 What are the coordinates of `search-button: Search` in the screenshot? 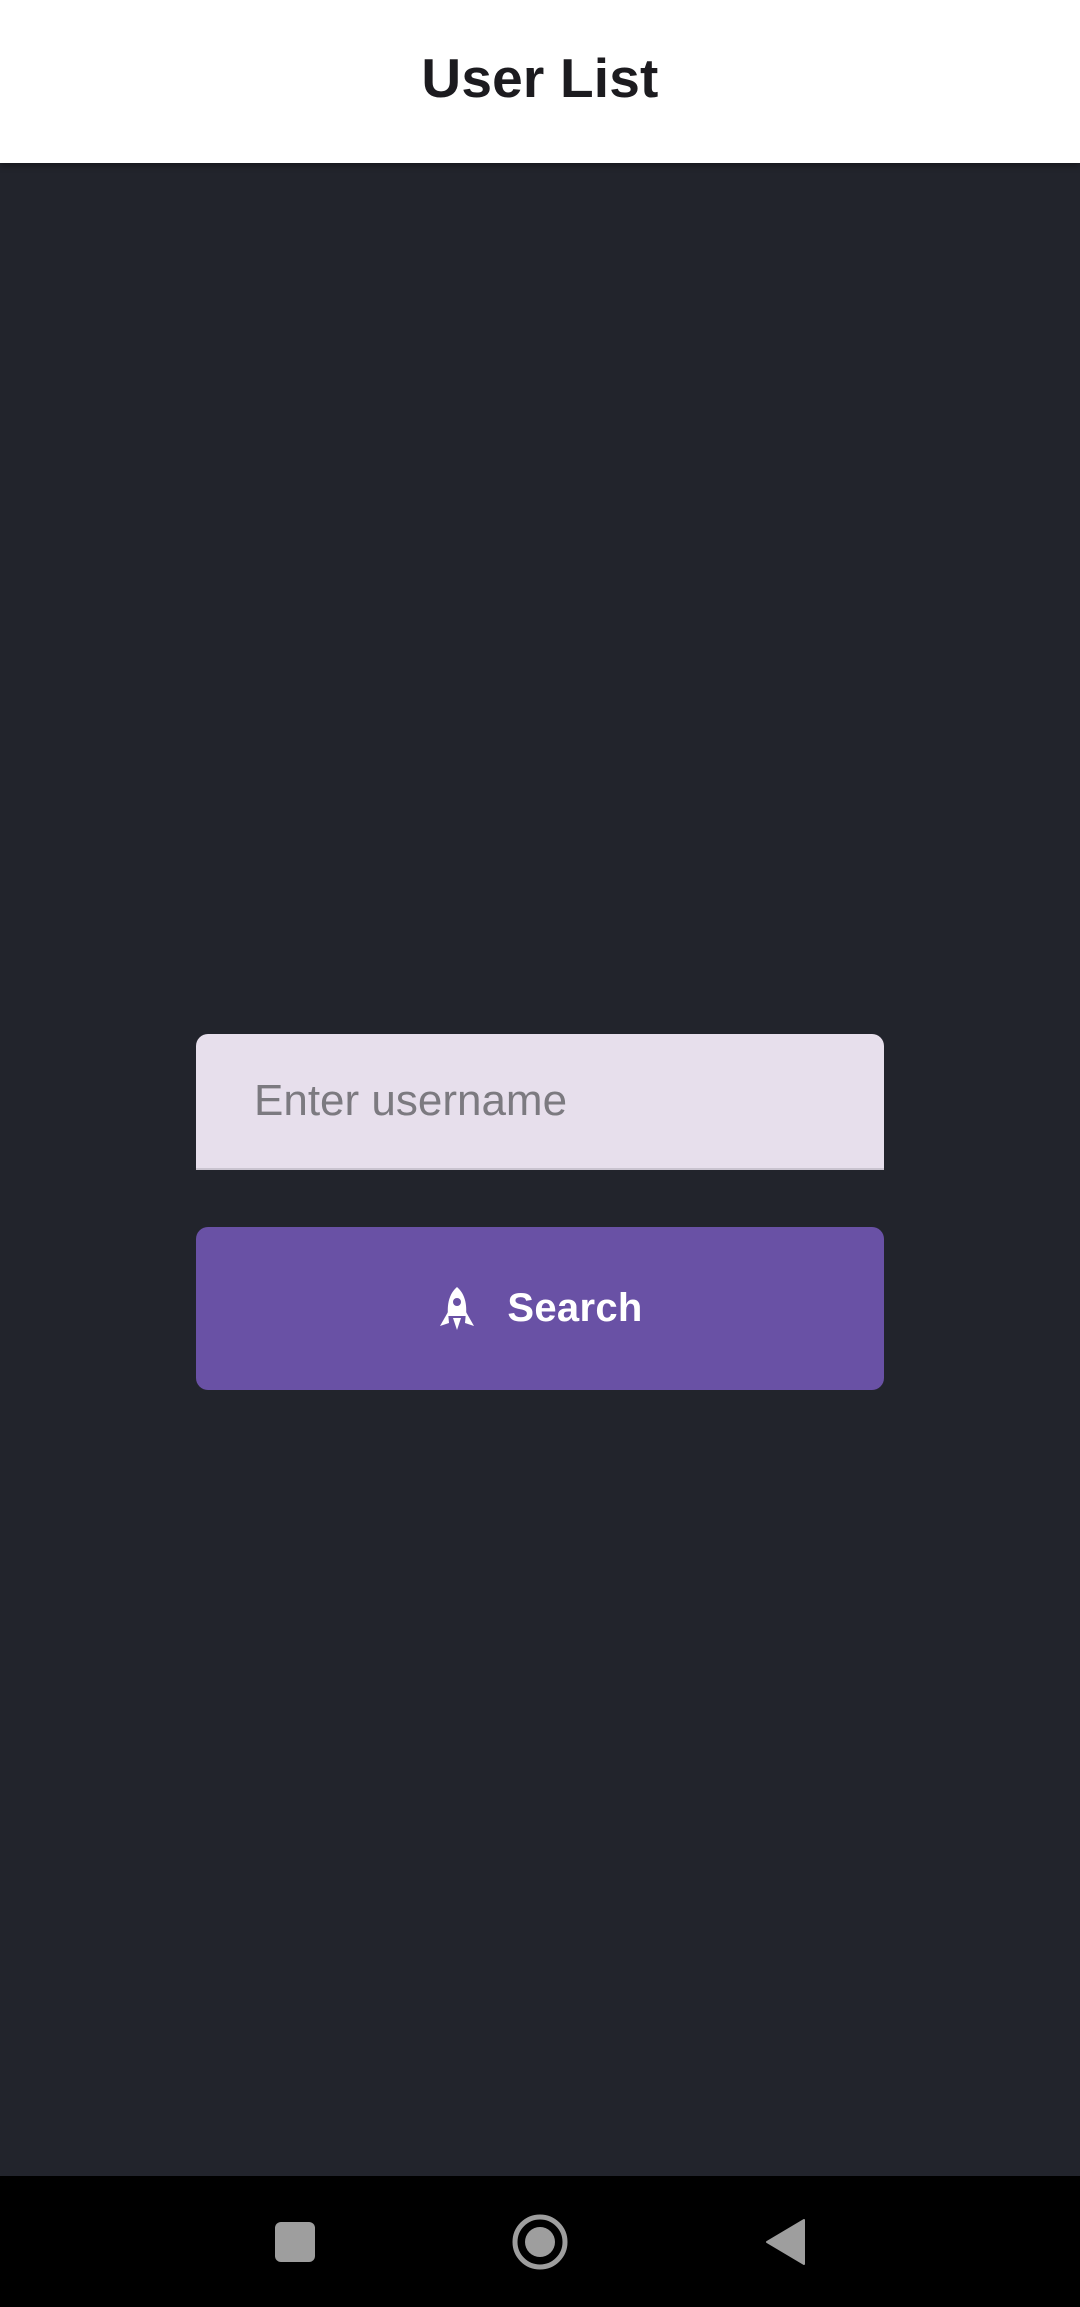 It's located at (540, 1308).